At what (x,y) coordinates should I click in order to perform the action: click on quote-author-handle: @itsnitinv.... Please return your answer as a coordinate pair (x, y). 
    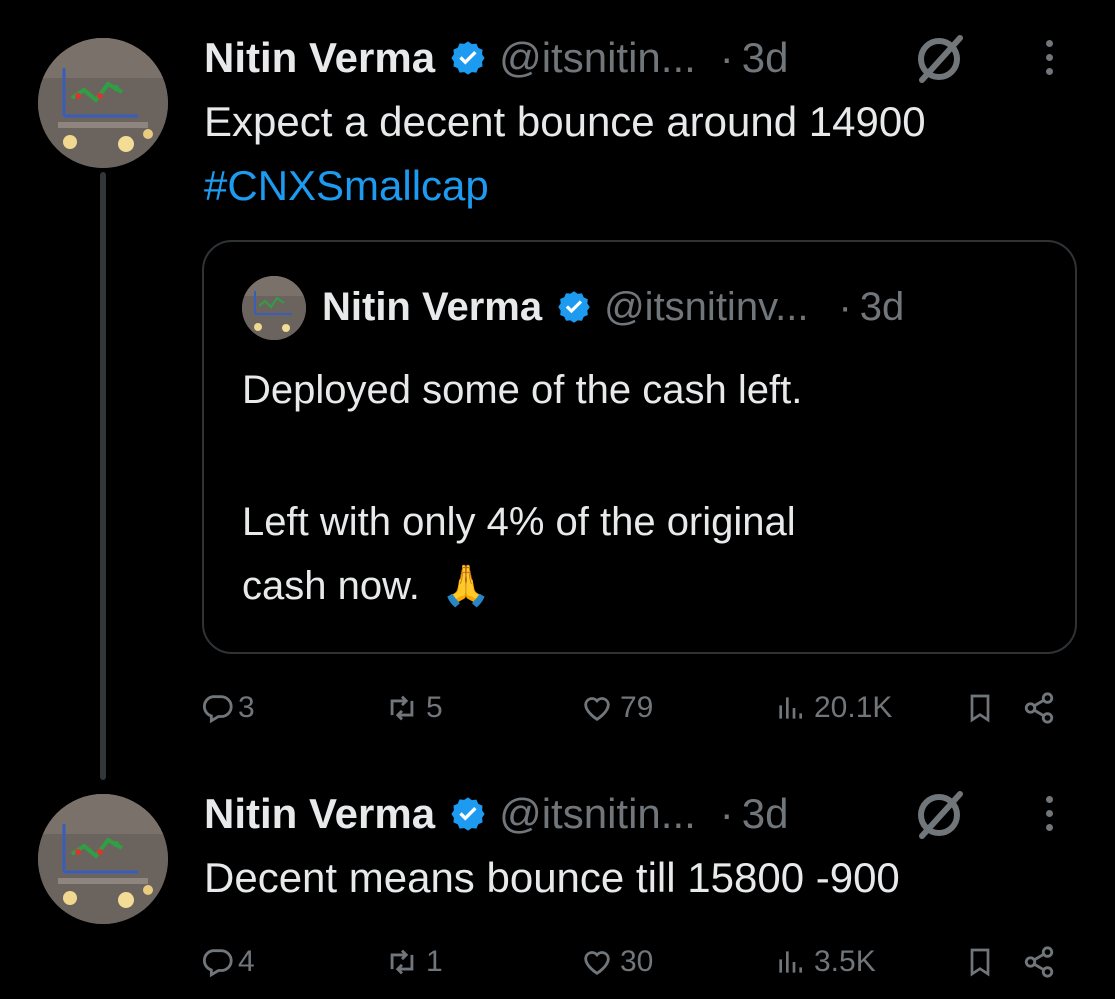
    Looking at the image, I should click on (706, 306).